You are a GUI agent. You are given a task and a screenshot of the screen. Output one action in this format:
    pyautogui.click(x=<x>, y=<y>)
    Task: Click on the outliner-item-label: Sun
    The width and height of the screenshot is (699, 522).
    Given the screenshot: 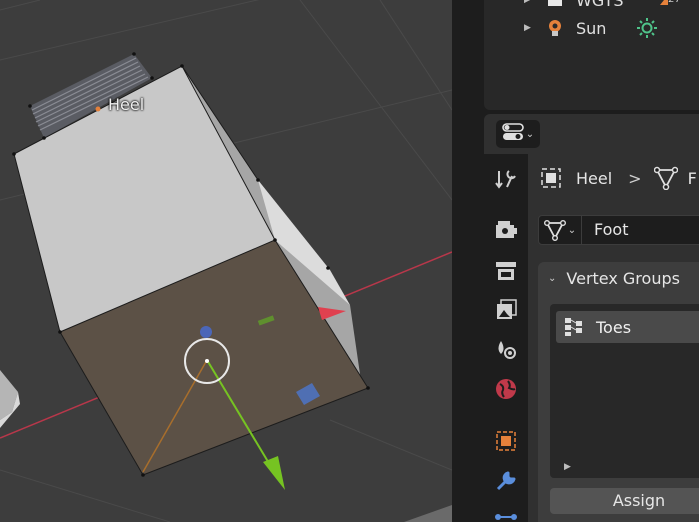 What is the action you would take?
    pyautogui.click(x=591, y=28)
    